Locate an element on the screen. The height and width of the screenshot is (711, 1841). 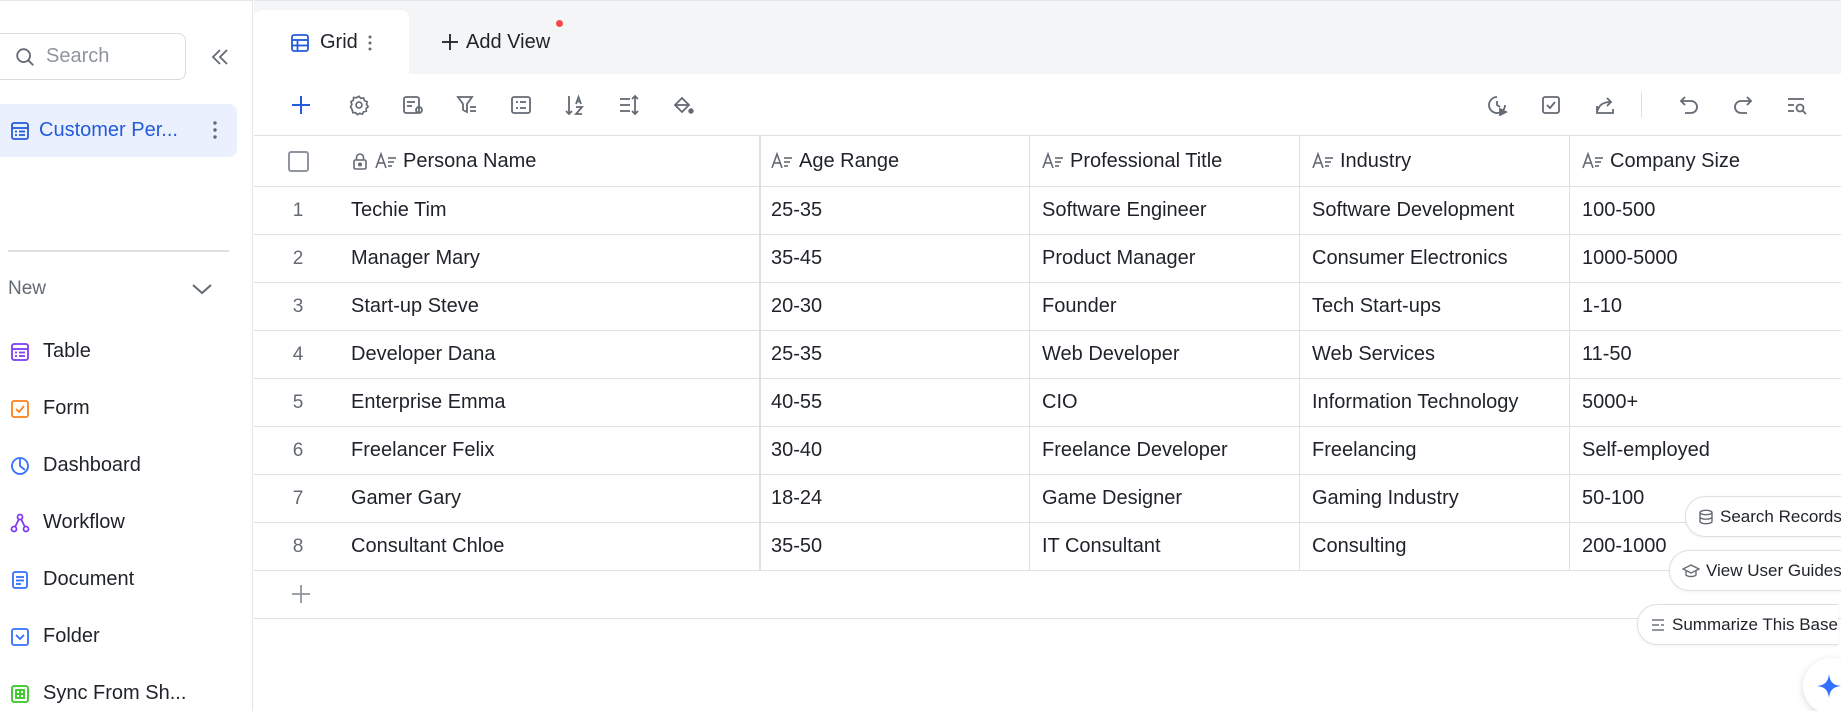
cell-industry: Consumer Electronics is located at coordinates (1434, 258).